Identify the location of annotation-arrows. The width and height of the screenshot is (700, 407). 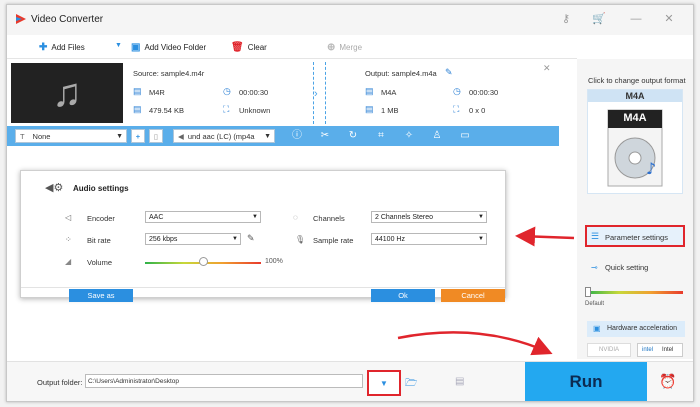
(486, 291).